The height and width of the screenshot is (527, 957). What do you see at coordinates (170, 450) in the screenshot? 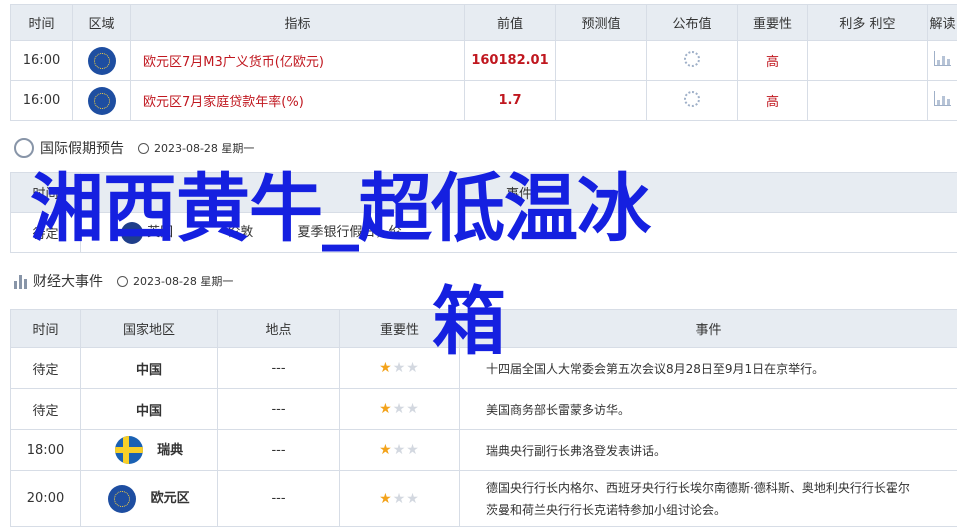
I see `row-region: 瑞典` at bounding box center [170, 450].